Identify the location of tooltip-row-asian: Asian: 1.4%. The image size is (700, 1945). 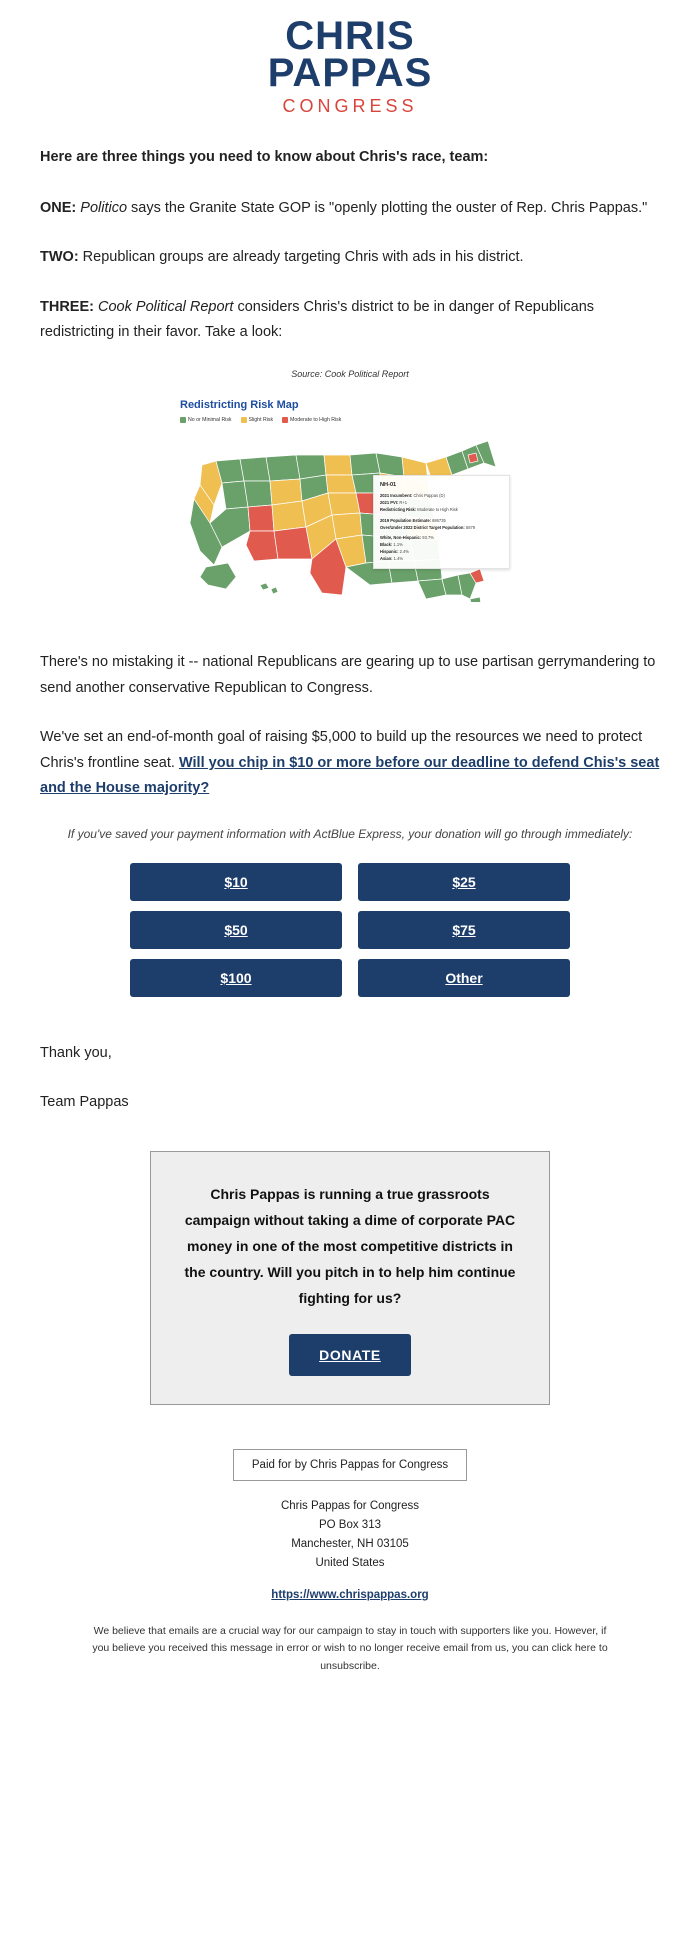
(441, 559).